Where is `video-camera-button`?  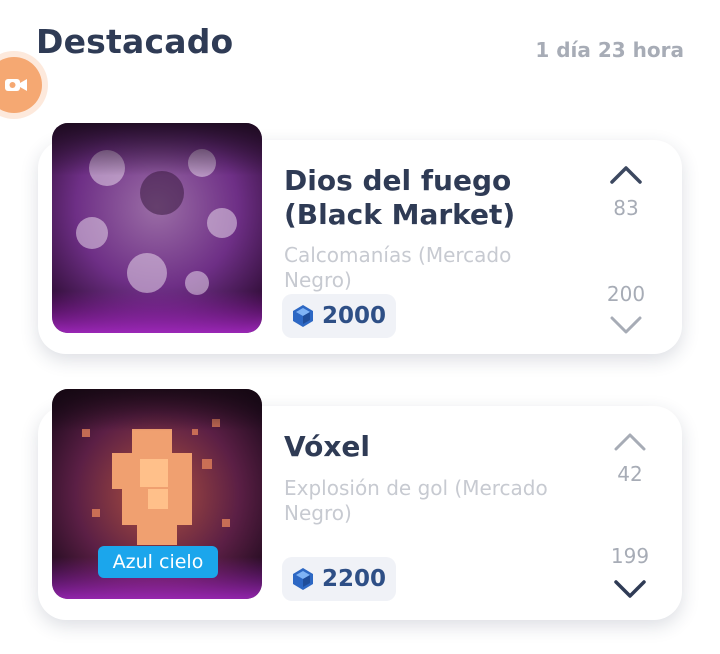 video-camera-button is located at coordinates (21, 85).